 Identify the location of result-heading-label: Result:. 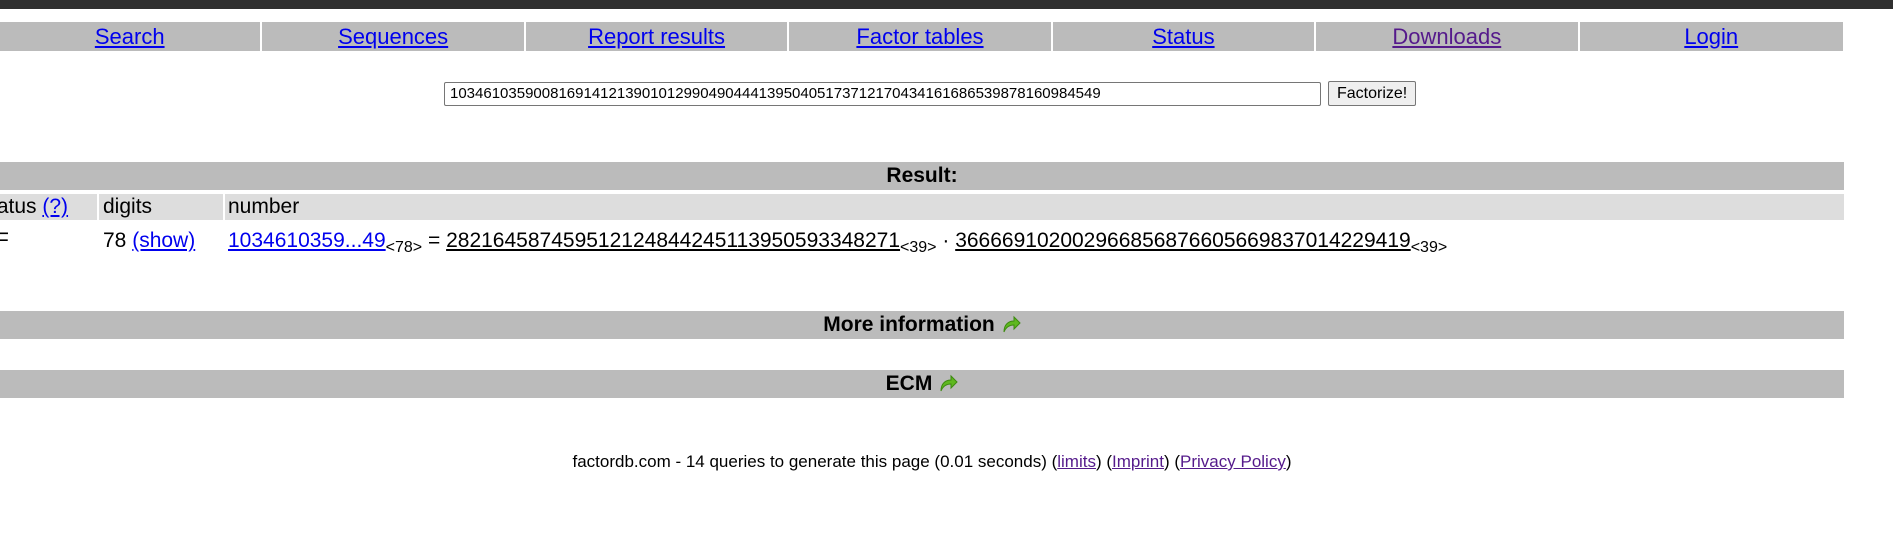
(922, 175).